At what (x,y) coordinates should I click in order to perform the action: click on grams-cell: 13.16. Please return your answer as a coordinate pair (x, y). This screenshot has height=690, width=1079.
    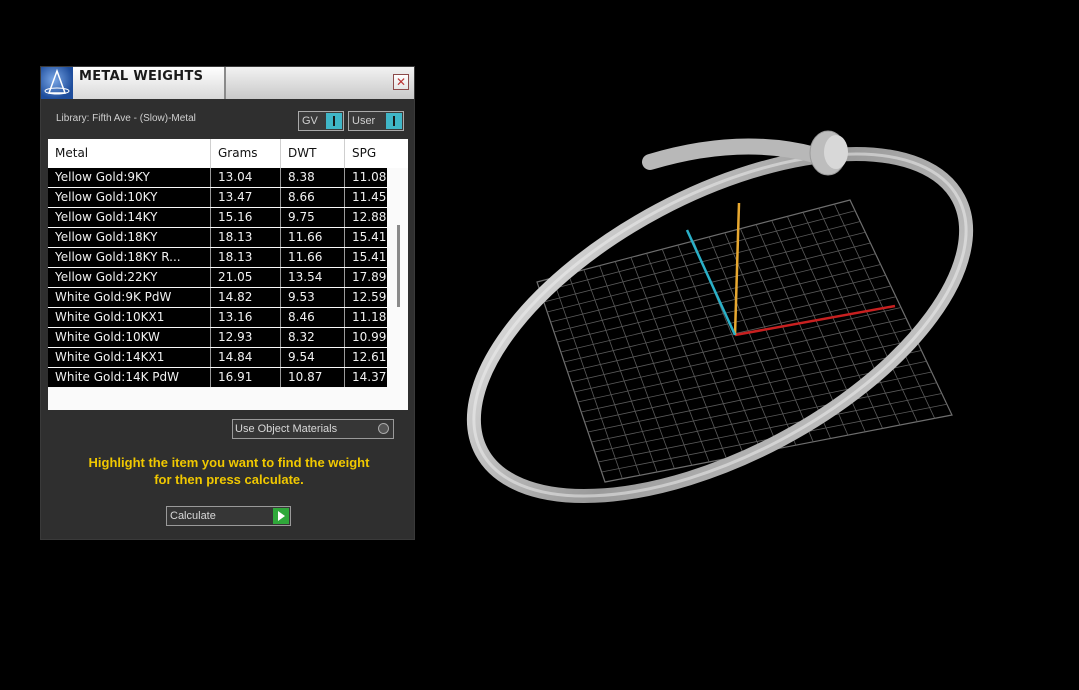
    Looking at the image, I should click on (246, 317).